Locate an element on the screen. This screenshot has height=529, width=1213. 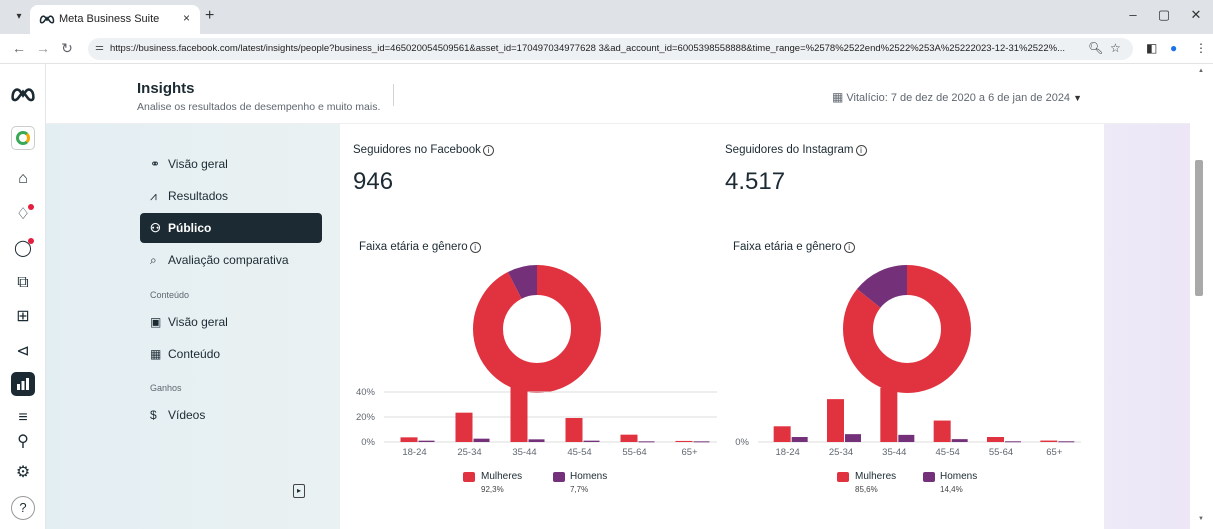
x-tick-label: 35-44 is located at coordinates (894, 452).